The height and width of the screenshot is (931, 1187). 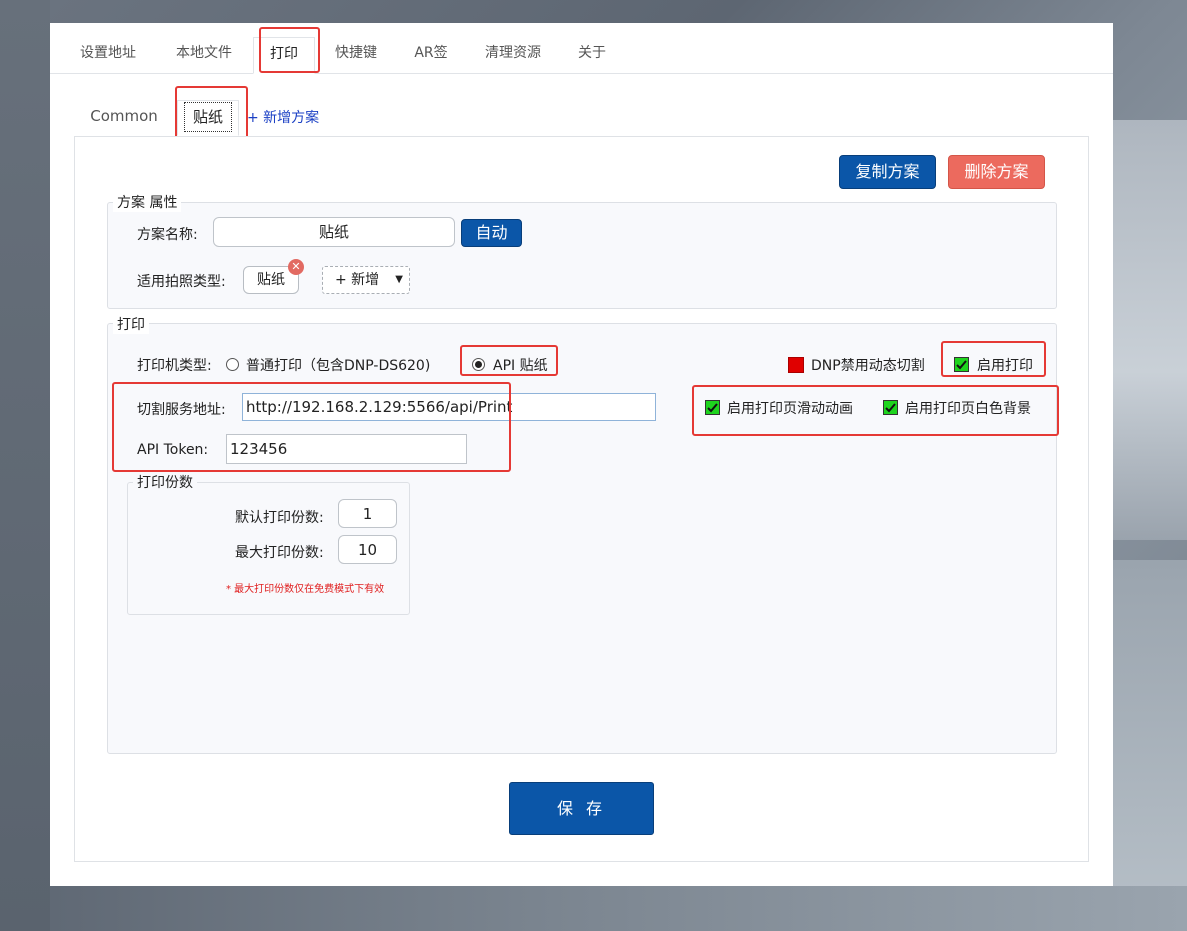 I want to click on max-copies-label: 最大打印份数:, so click(x=279, y=553).